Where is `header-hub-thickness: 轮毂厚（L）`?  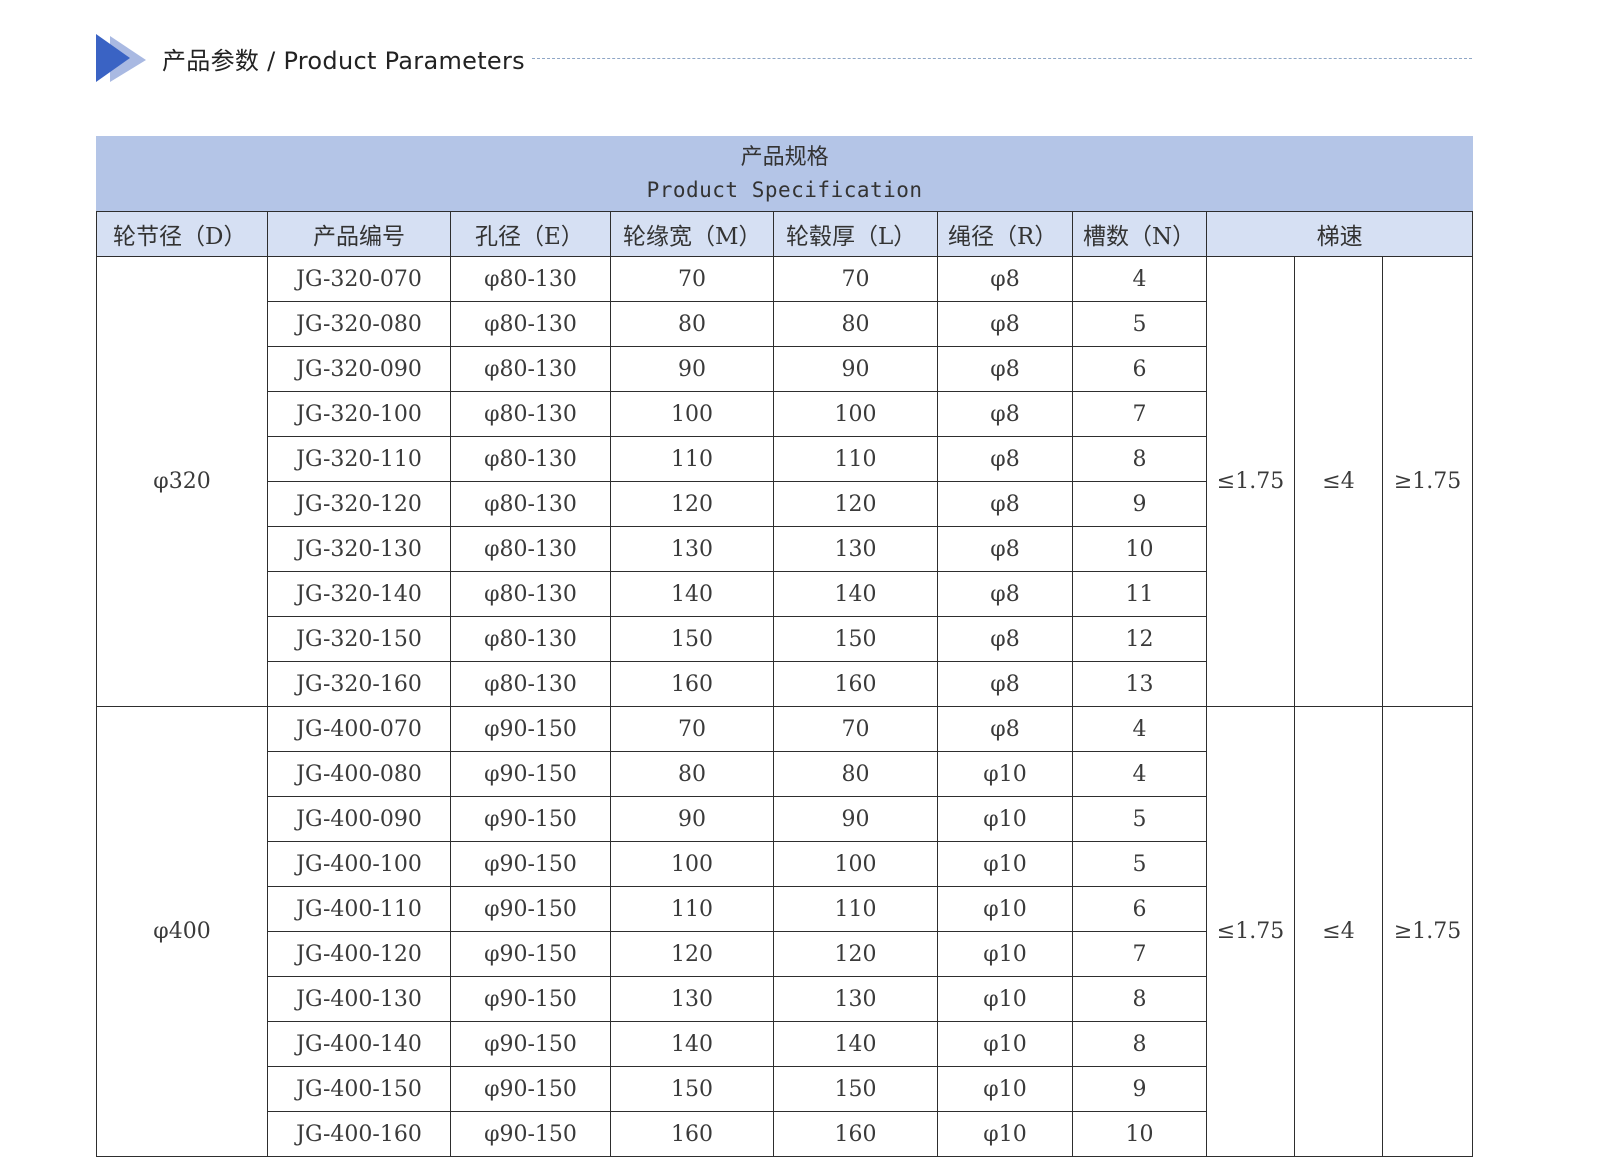 header-hub-thickness: 轮毂厚（L） is located at coordinates (855, 234).